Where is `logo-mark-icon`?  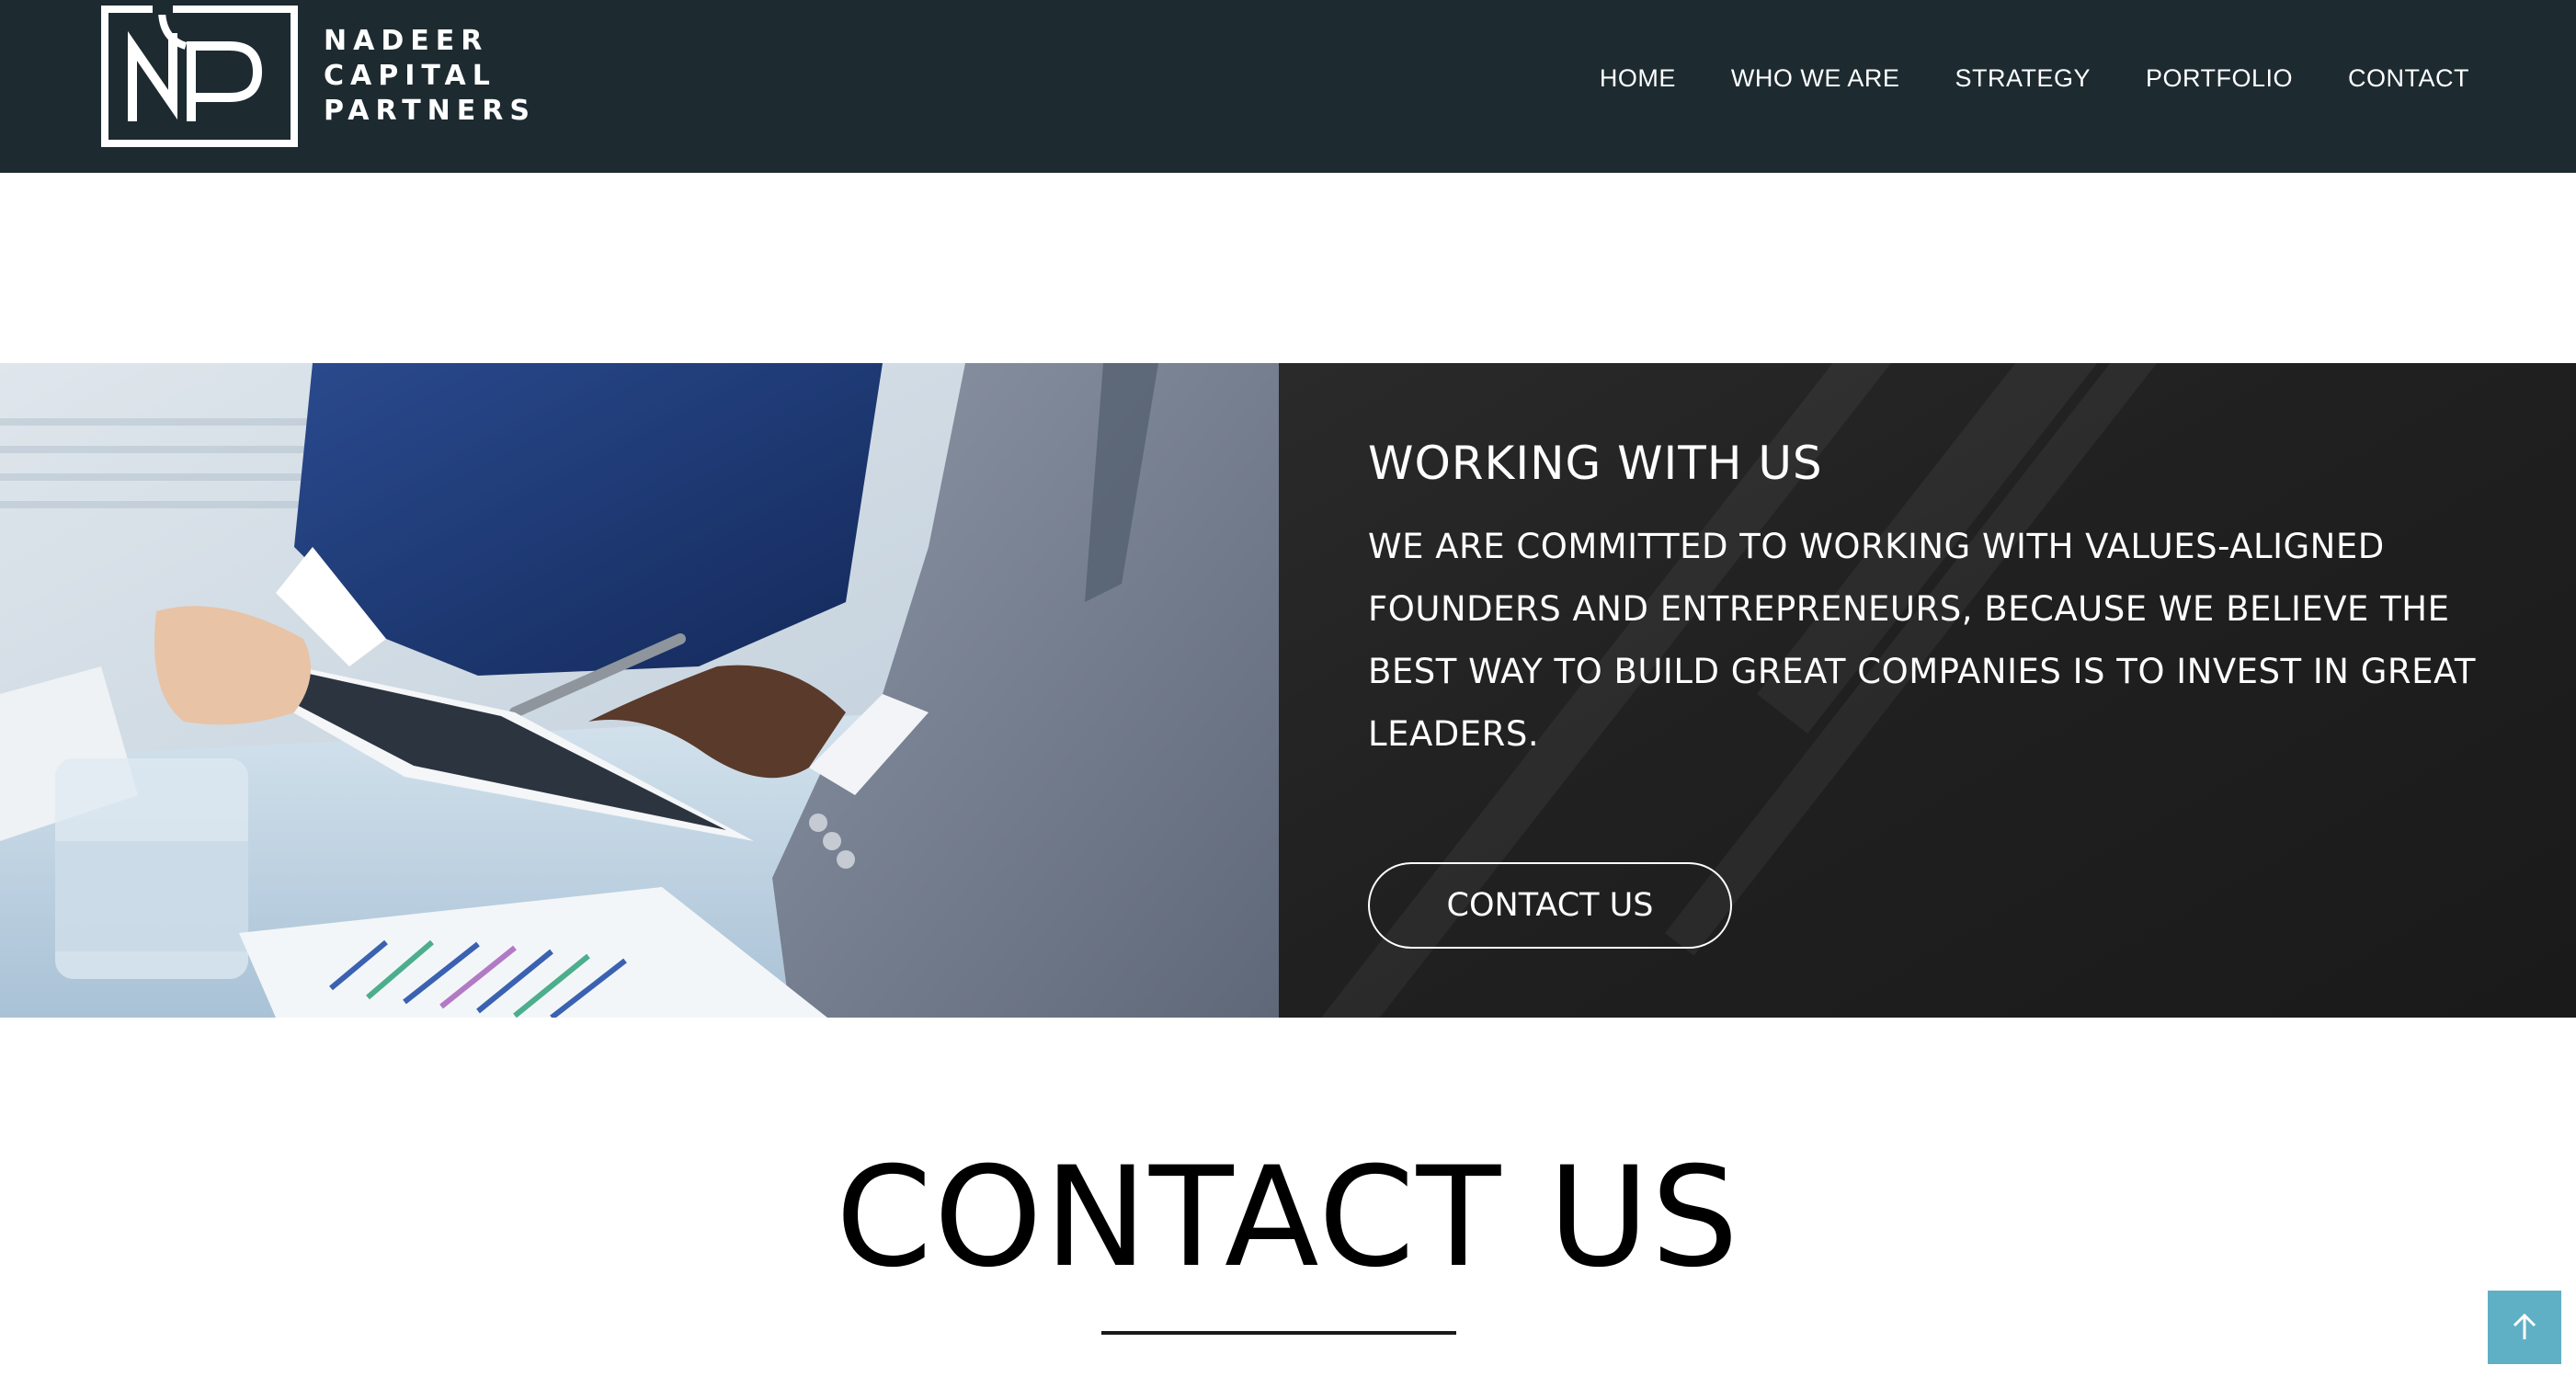 logo-mark-icon is located at coordinates (199, 76).